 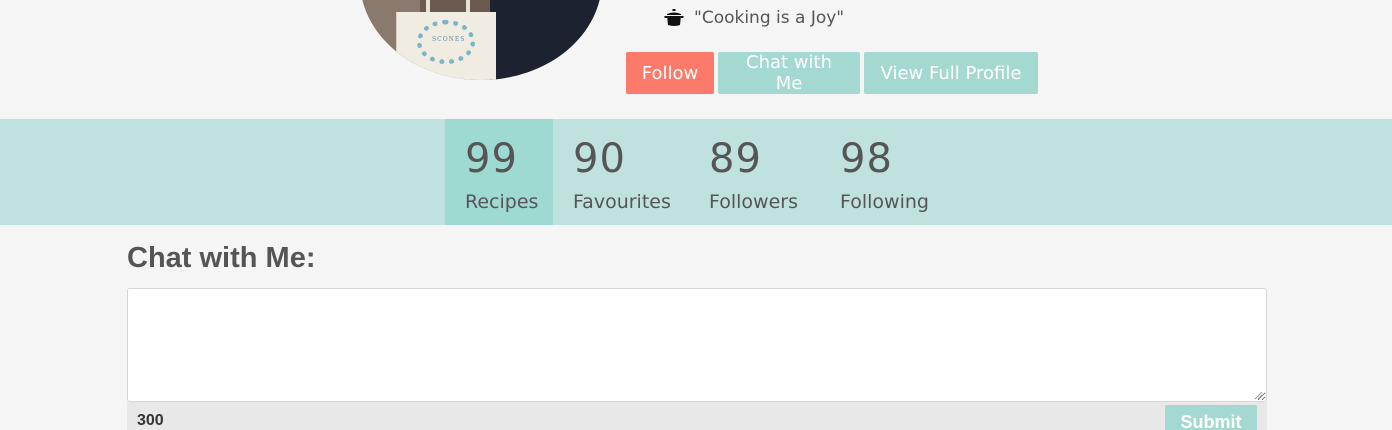 I want to click on profile-actions: Follow Chat with Me View Full Profile, so click(x=832, y=73).